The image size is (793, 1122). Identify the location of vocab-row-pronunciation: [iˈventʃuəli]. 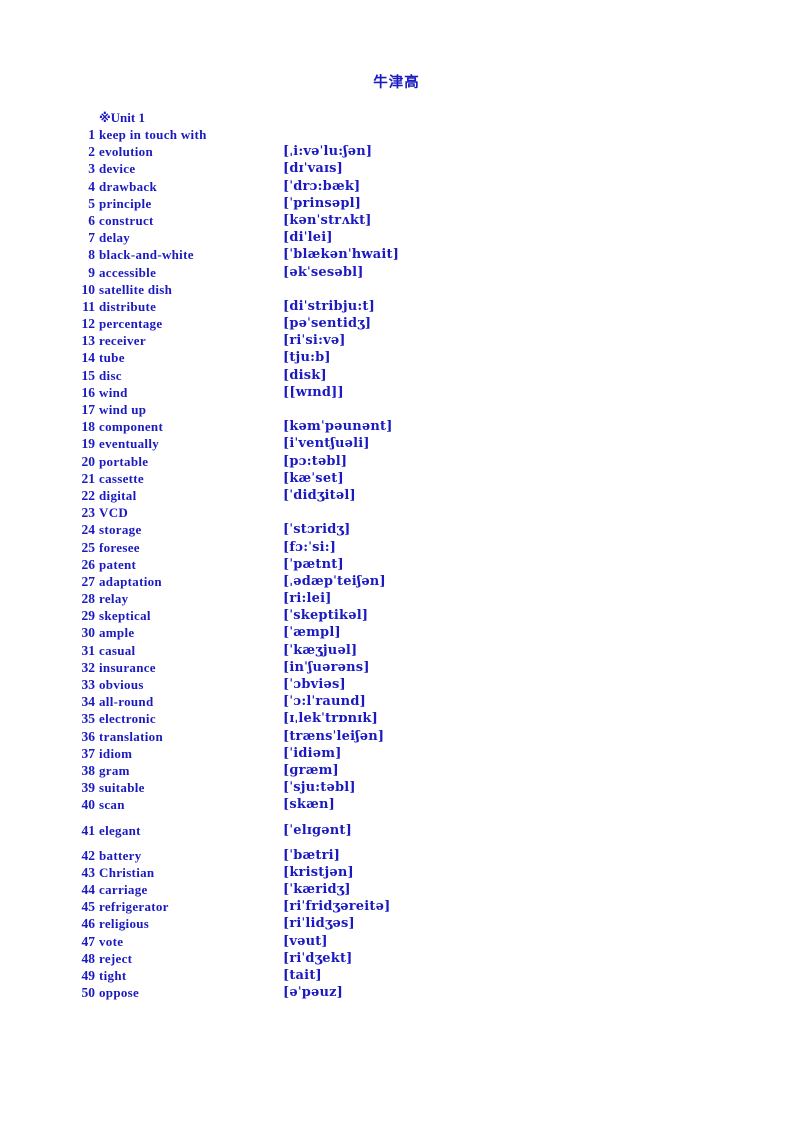
(326, 444).